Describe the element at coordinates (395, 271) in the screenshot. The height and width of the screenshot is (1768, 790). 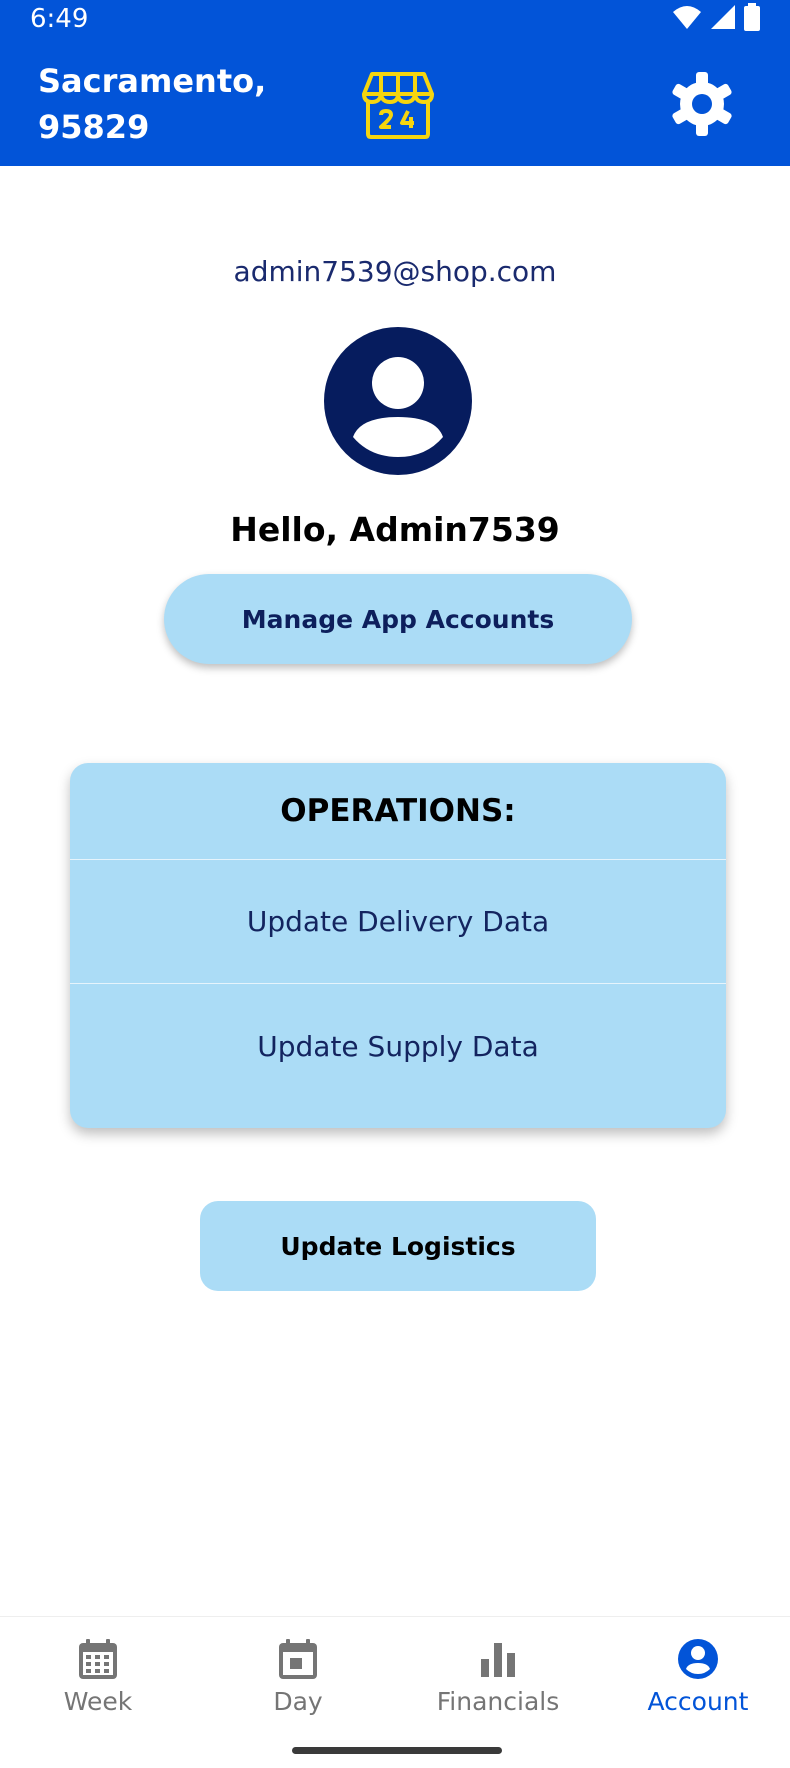
I see `account-email: admin7539@shop.com` at that location.